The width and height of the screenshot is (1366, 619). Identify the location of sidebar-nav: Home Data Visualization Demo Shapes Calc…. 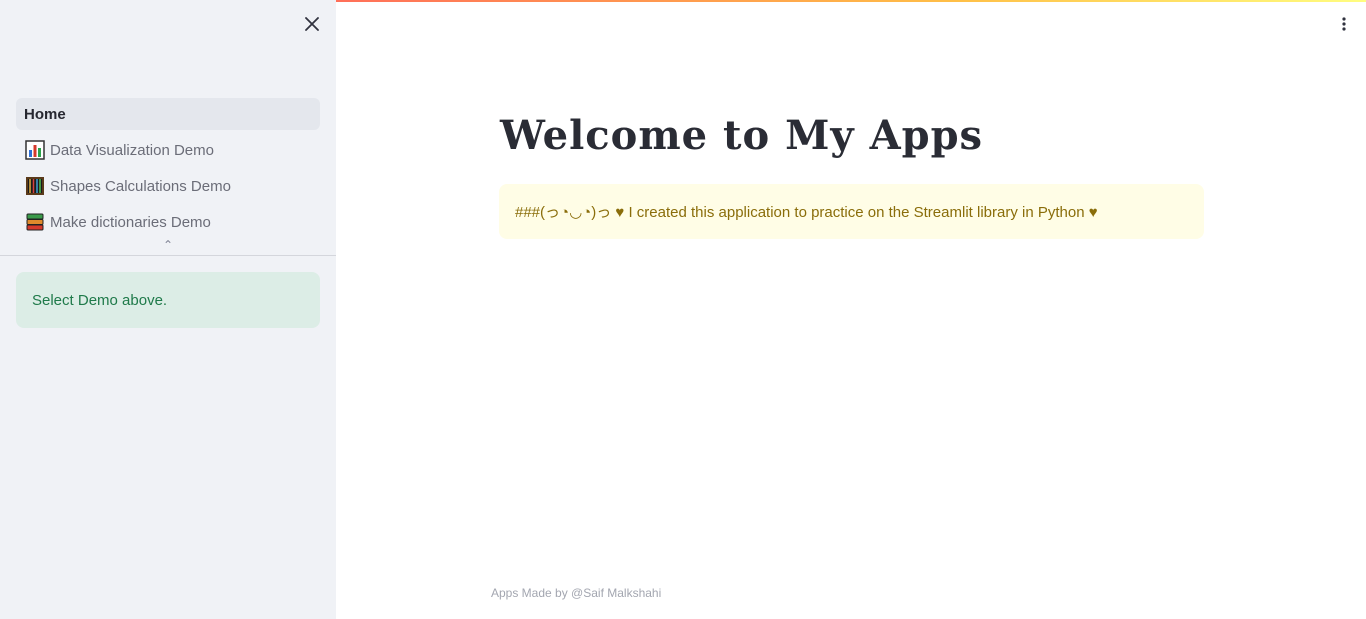
(168, 170).